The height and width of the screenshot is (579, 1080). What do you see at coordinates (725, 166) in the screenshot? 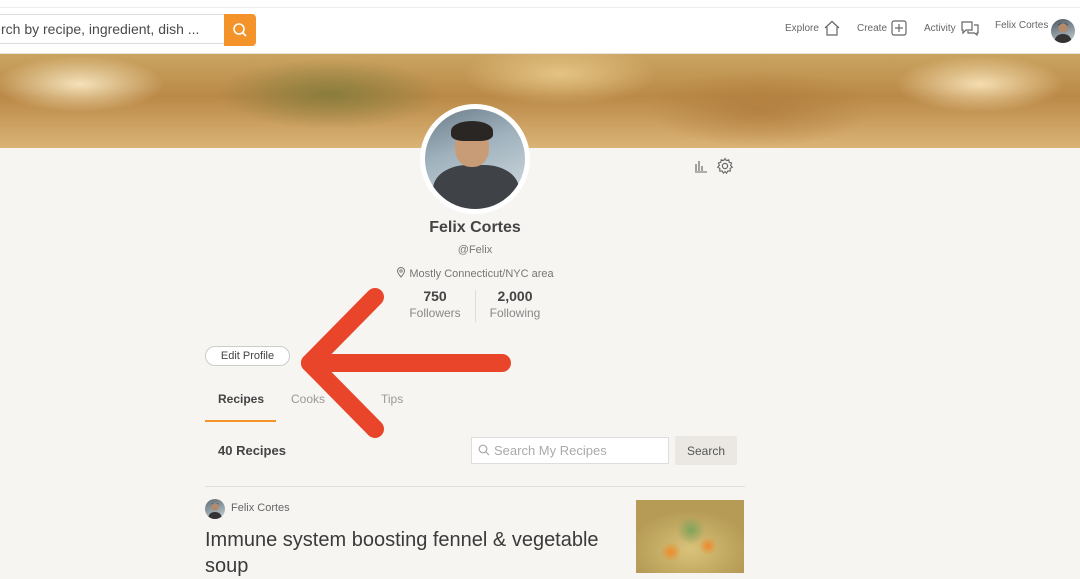
I see `settings-gear-icon` at bounding box center [725, 166].